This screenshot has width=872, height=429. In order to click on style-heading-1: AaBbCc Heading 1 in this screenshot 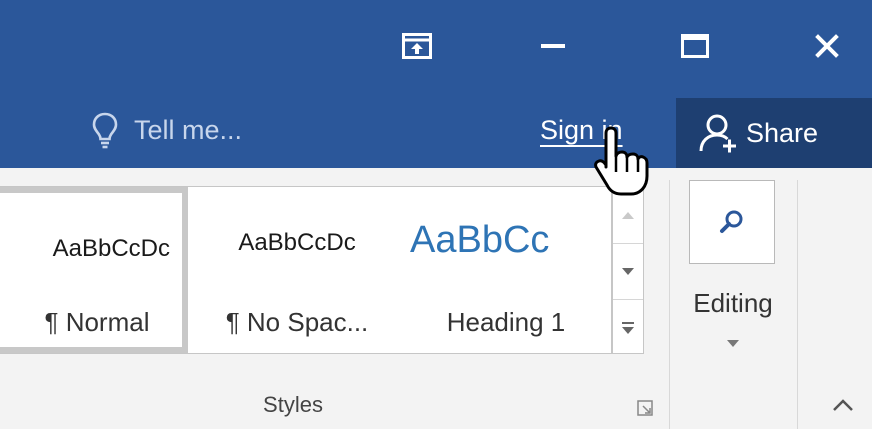, I will do `click(506, 270)`.